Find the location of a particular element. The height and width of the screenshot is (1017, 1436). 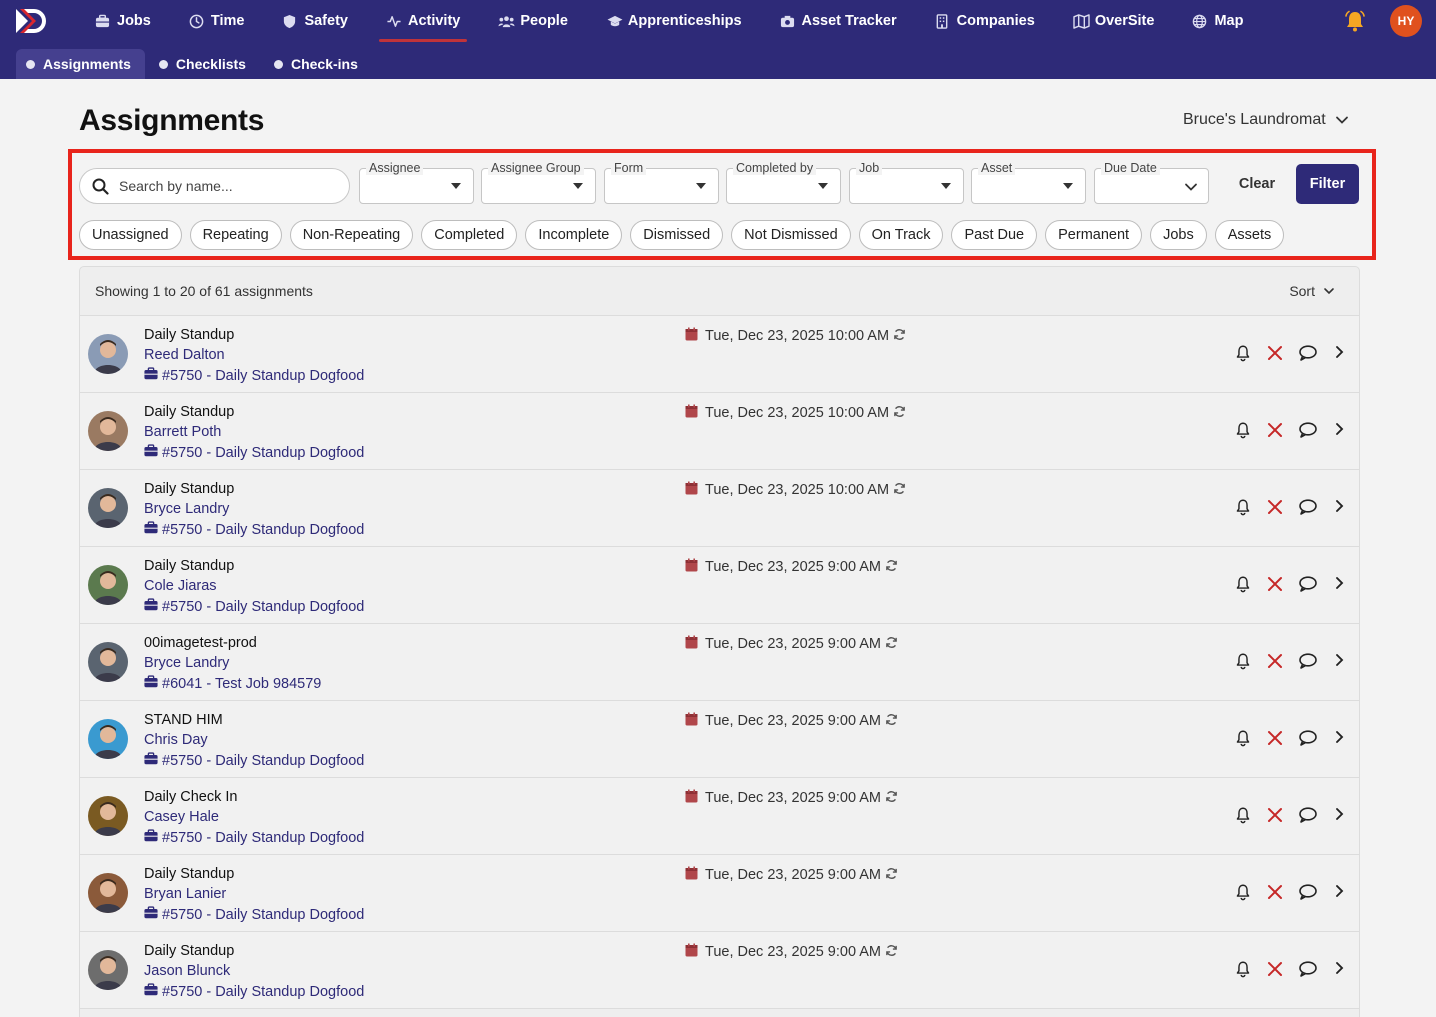

filter-chip-permanent: Permanent is located at coordinates (1094, 235).